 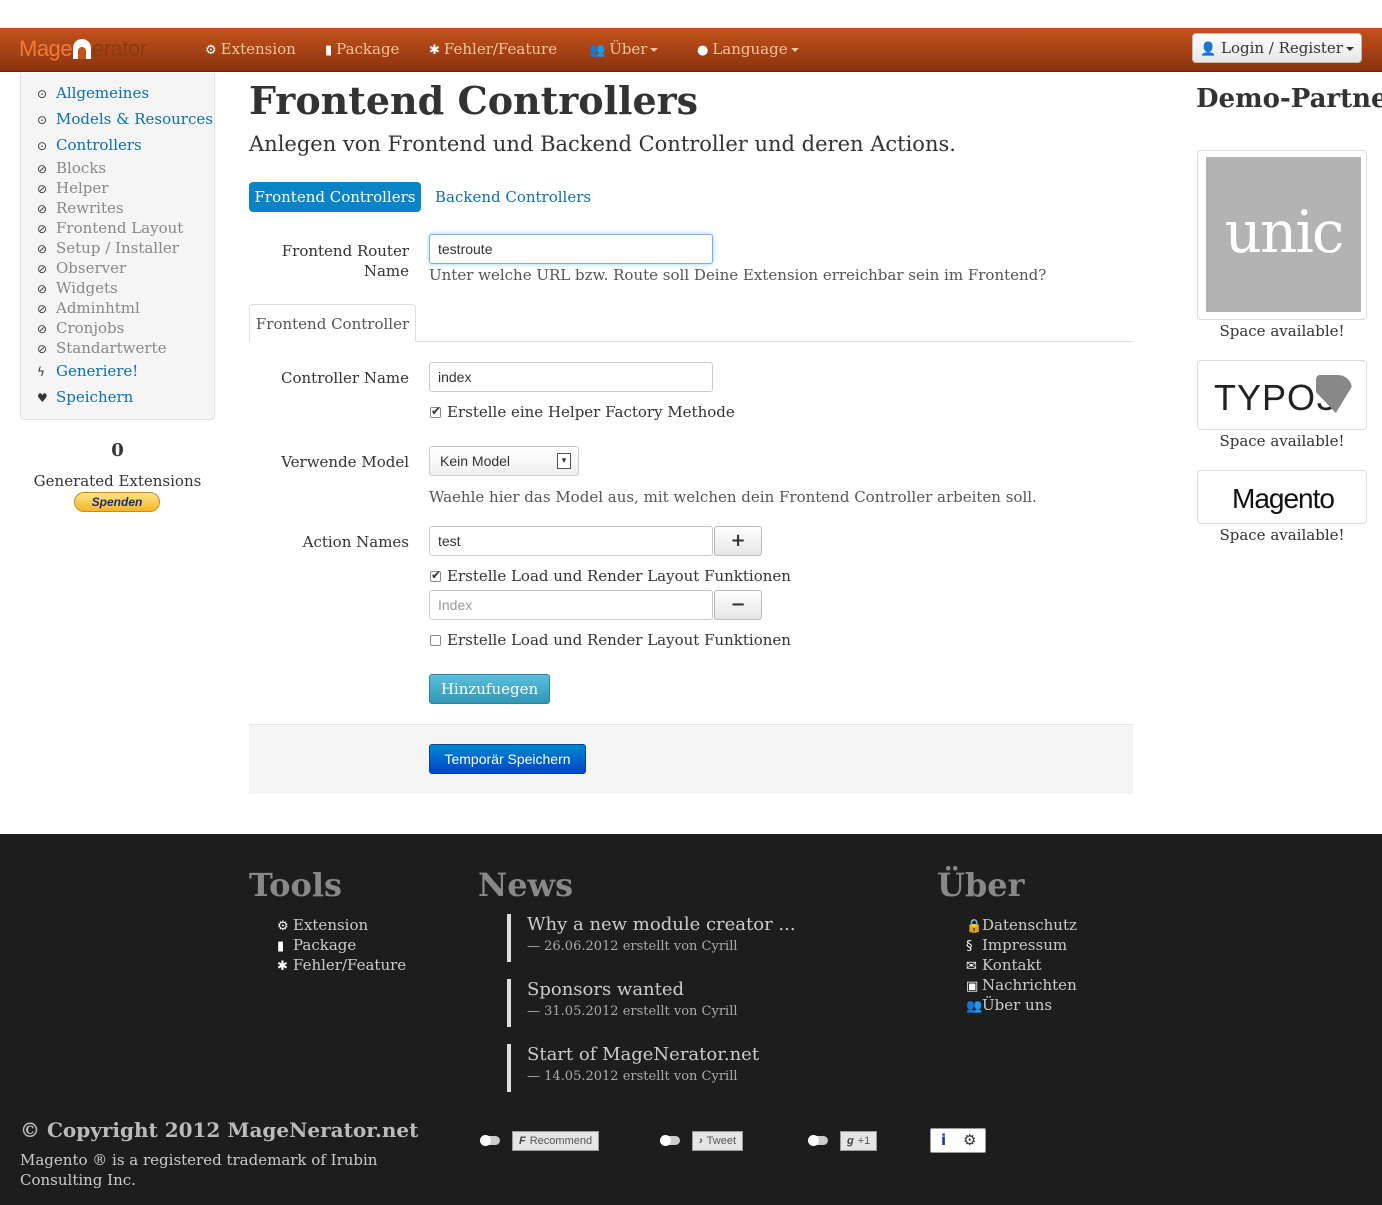 What do you see at coordinates (1016, 945) in the screenshot?
I see `footer-link-impressum: § Impressum` at bounding box center [1016, 945].